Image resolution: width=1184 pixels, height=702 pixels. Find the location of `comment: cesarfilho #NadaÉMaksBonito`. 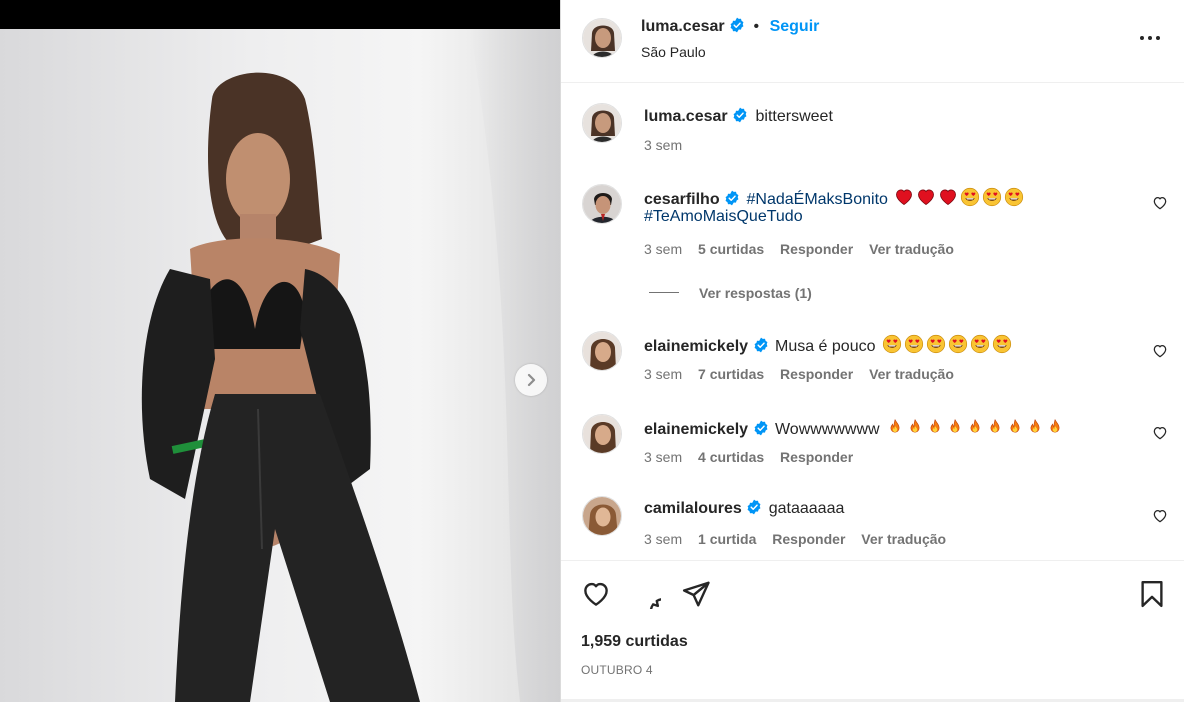

comment: cesarfilho #NadaÉMaksBonito is located at coordinates (834, 198).